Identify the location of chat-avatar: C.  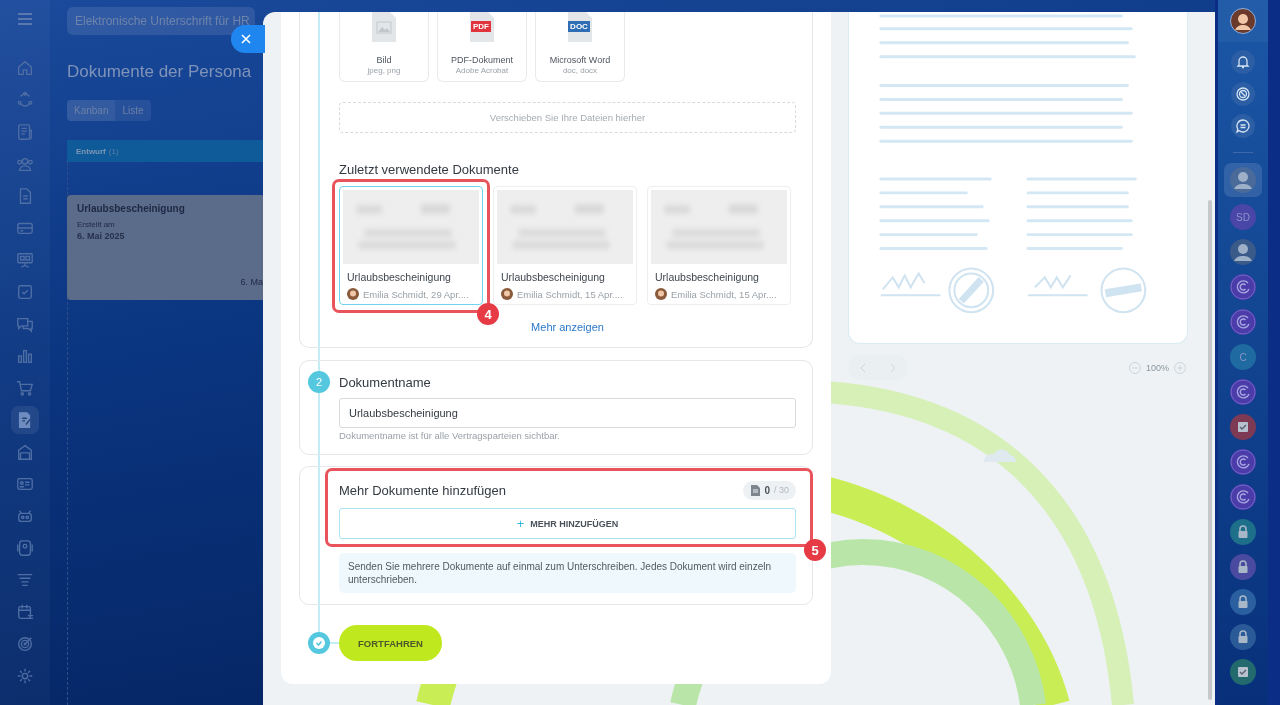
(1243, 357).